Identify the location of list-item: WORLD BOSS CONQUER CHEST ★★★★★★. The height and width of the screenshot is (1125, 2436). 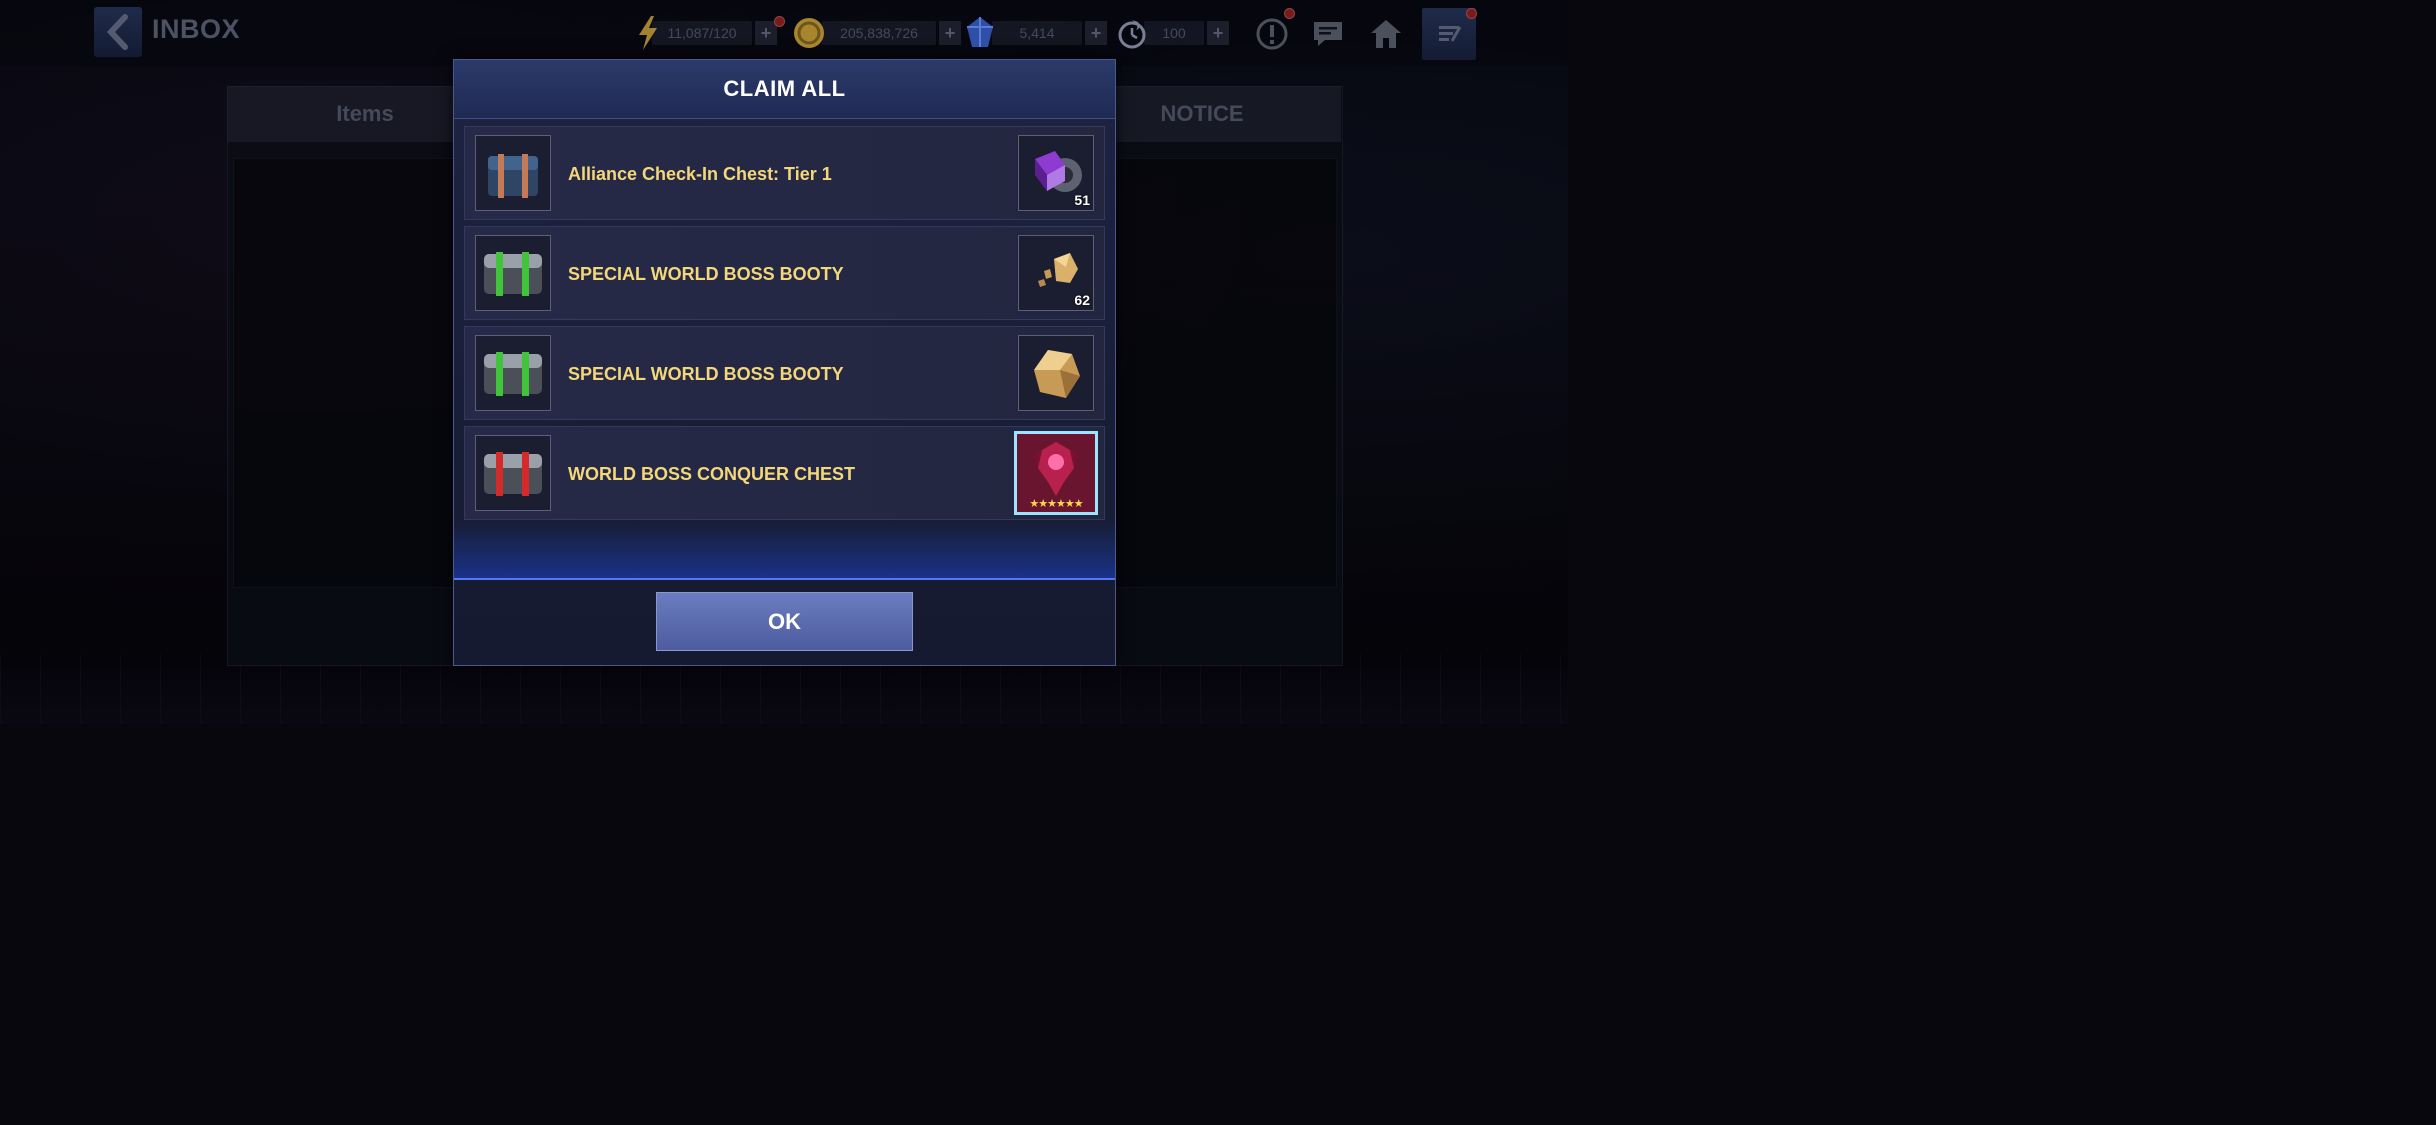
(784, 473).